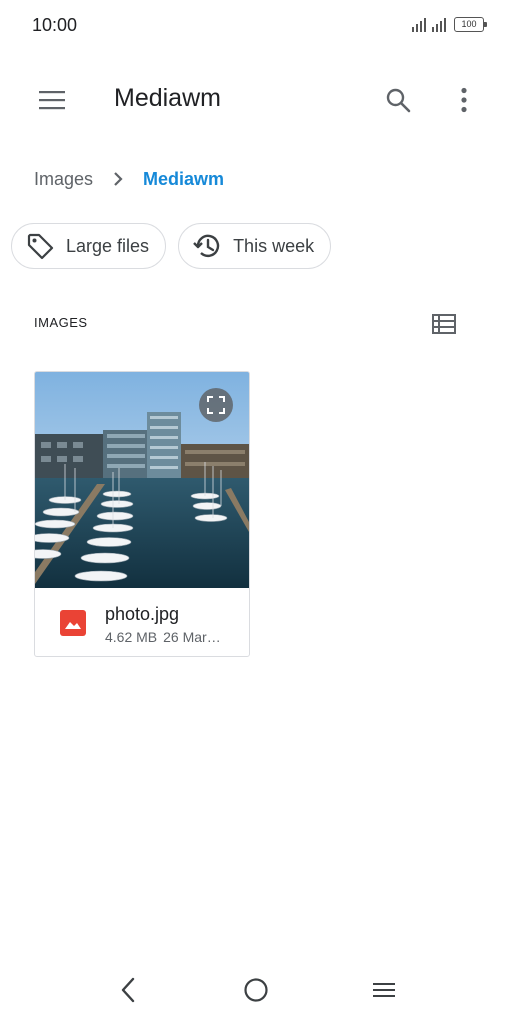  I want to click on status-time: 10:00, so click(55, 25).